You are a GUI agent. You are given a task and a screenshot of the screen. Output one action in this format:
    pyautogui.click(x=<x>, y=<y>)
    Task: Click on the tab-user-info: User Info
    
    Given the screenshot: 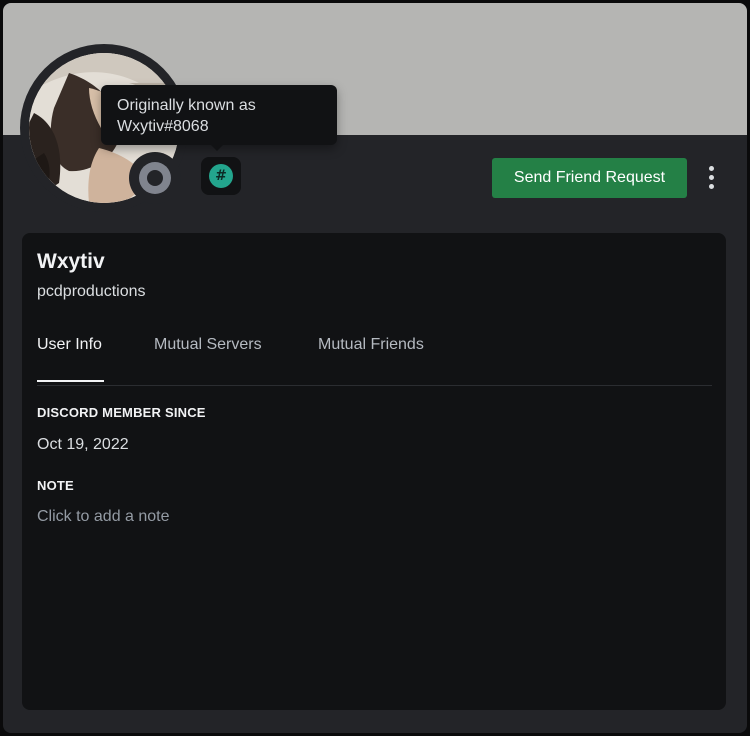 What is the action you would take?
    pyautogui.click(x=69, y=345)
    